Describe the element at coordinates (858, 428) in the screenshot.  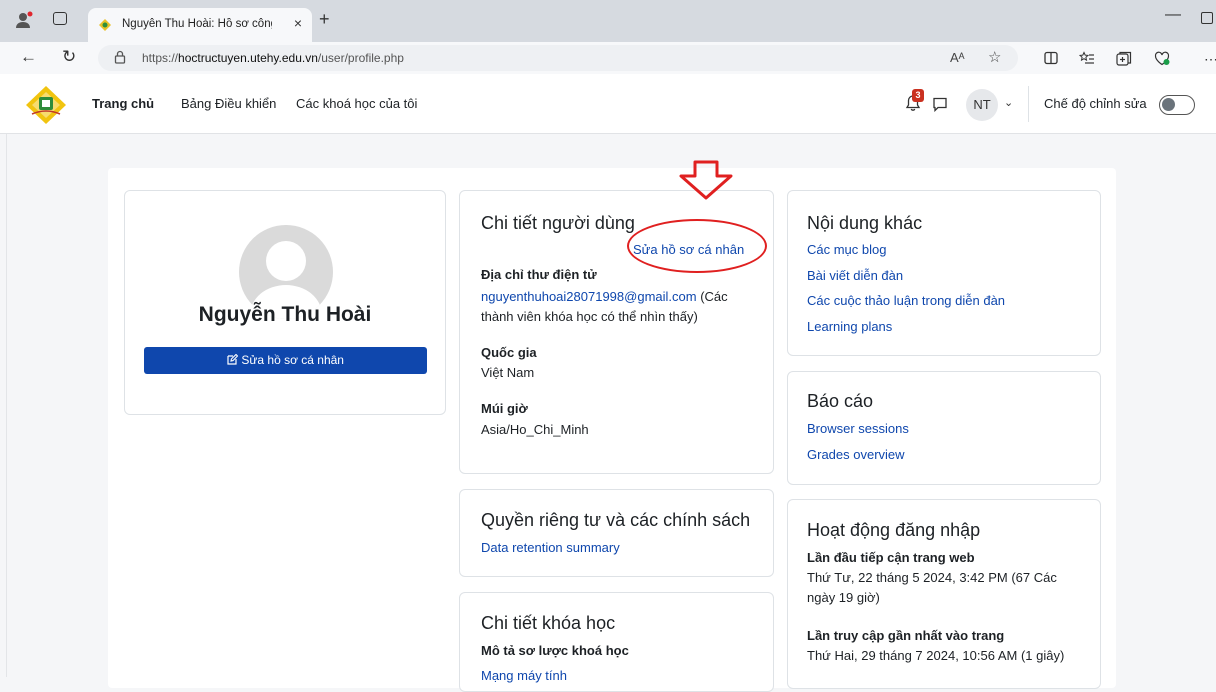
I see `browser-sessions-link: Browser sessions` at that location.